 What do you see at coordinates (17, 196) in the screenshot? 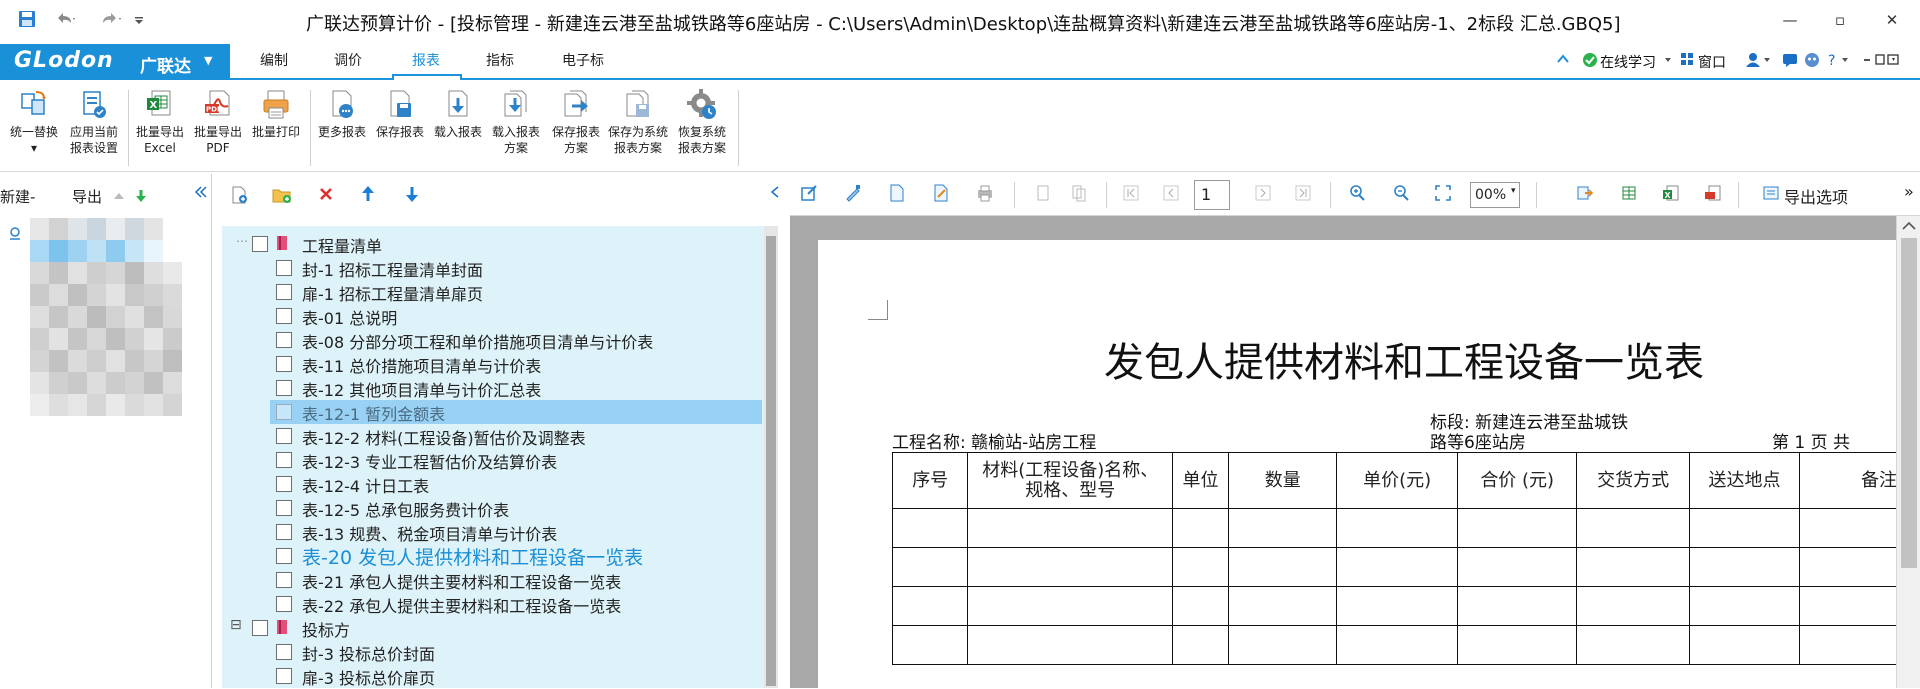
I see `new-button: 新建-` at bounding box center [17, 196].